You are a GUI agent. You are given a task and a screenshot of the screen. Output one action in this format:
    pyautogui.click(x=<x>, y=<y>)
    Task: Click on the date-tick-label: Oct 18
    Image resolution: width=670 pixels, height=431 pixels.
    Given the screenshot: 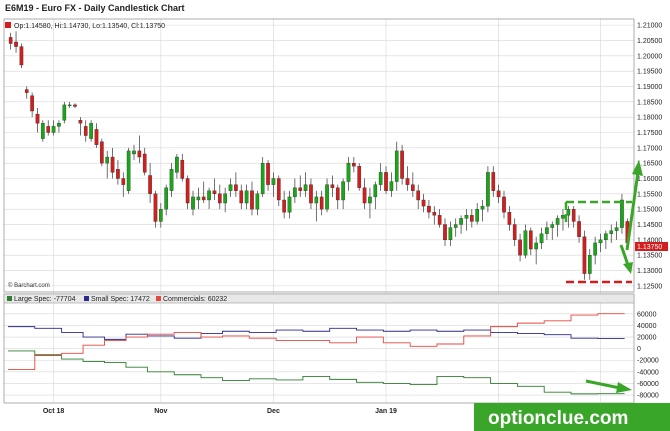 What is the action you would take?
    pyautogui.click(x=54, y=411)
    